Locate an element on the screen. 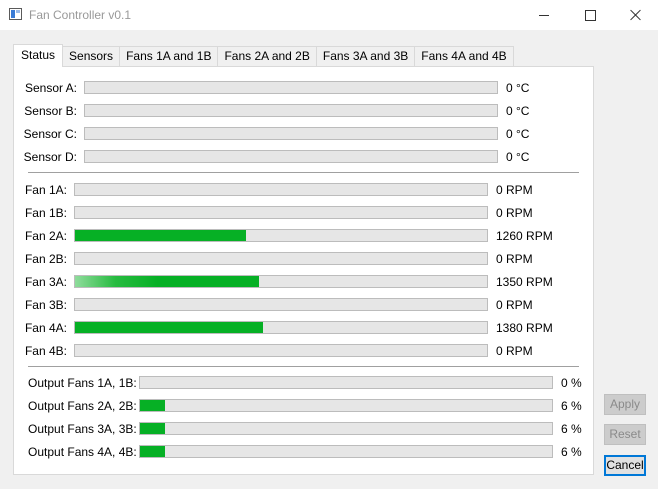 This screenshot has width=658, height=489. tab-status: Status is located at coordinates (38, 55).